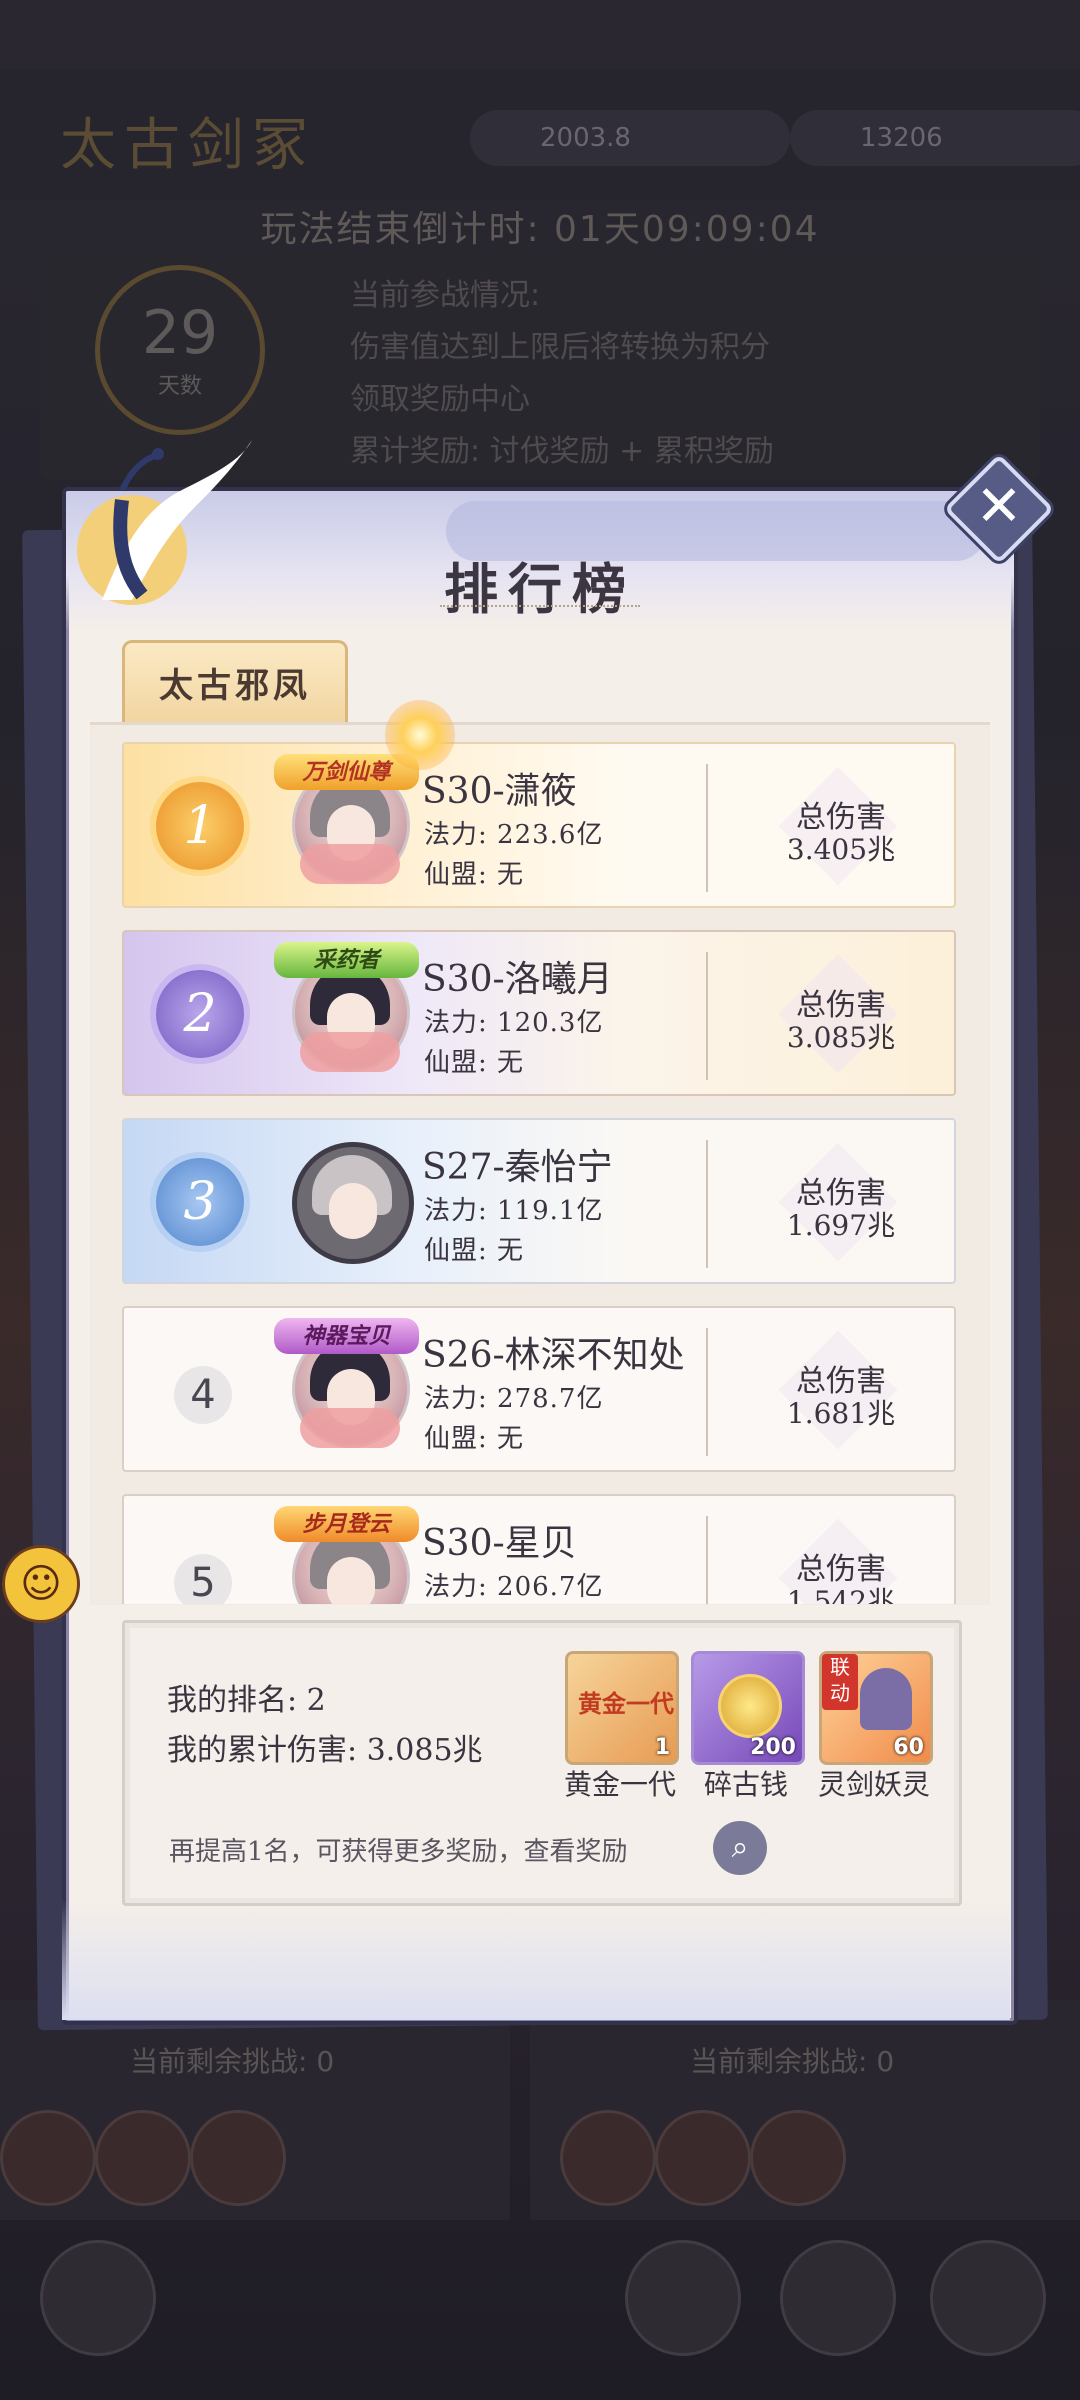  What do you see at coordinates (540, 229) in the screenshot?
I see `background-timer: 玩法结束倒计时: 01天09:09:04` at bounding box center [540, 229].